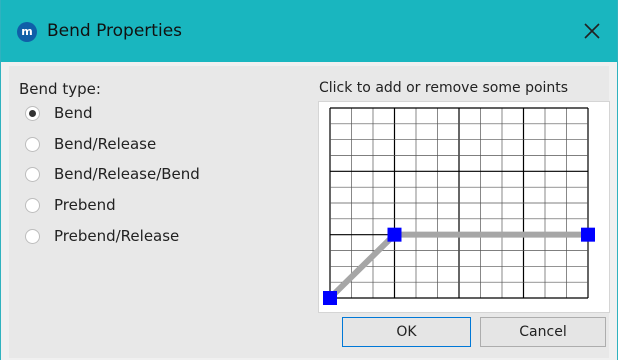  Describe the element at coordinates (543, 332) in the screenshot. I see `cancel-button: Cancel` at that location.